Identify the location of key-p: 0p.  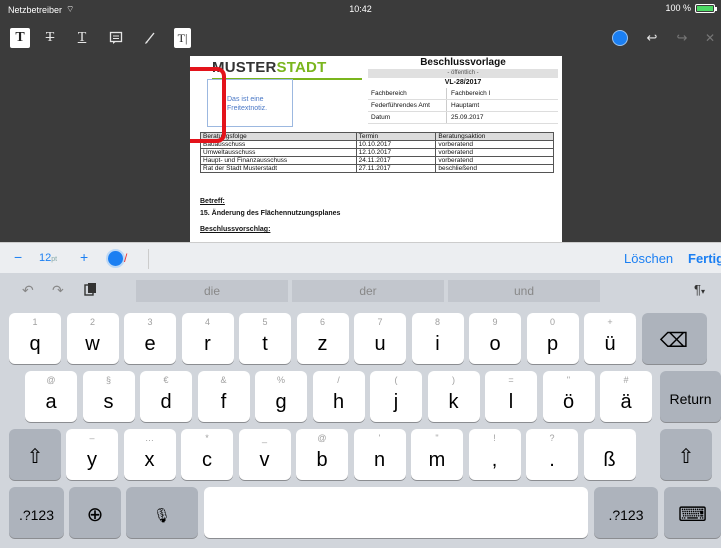
(552, 338).